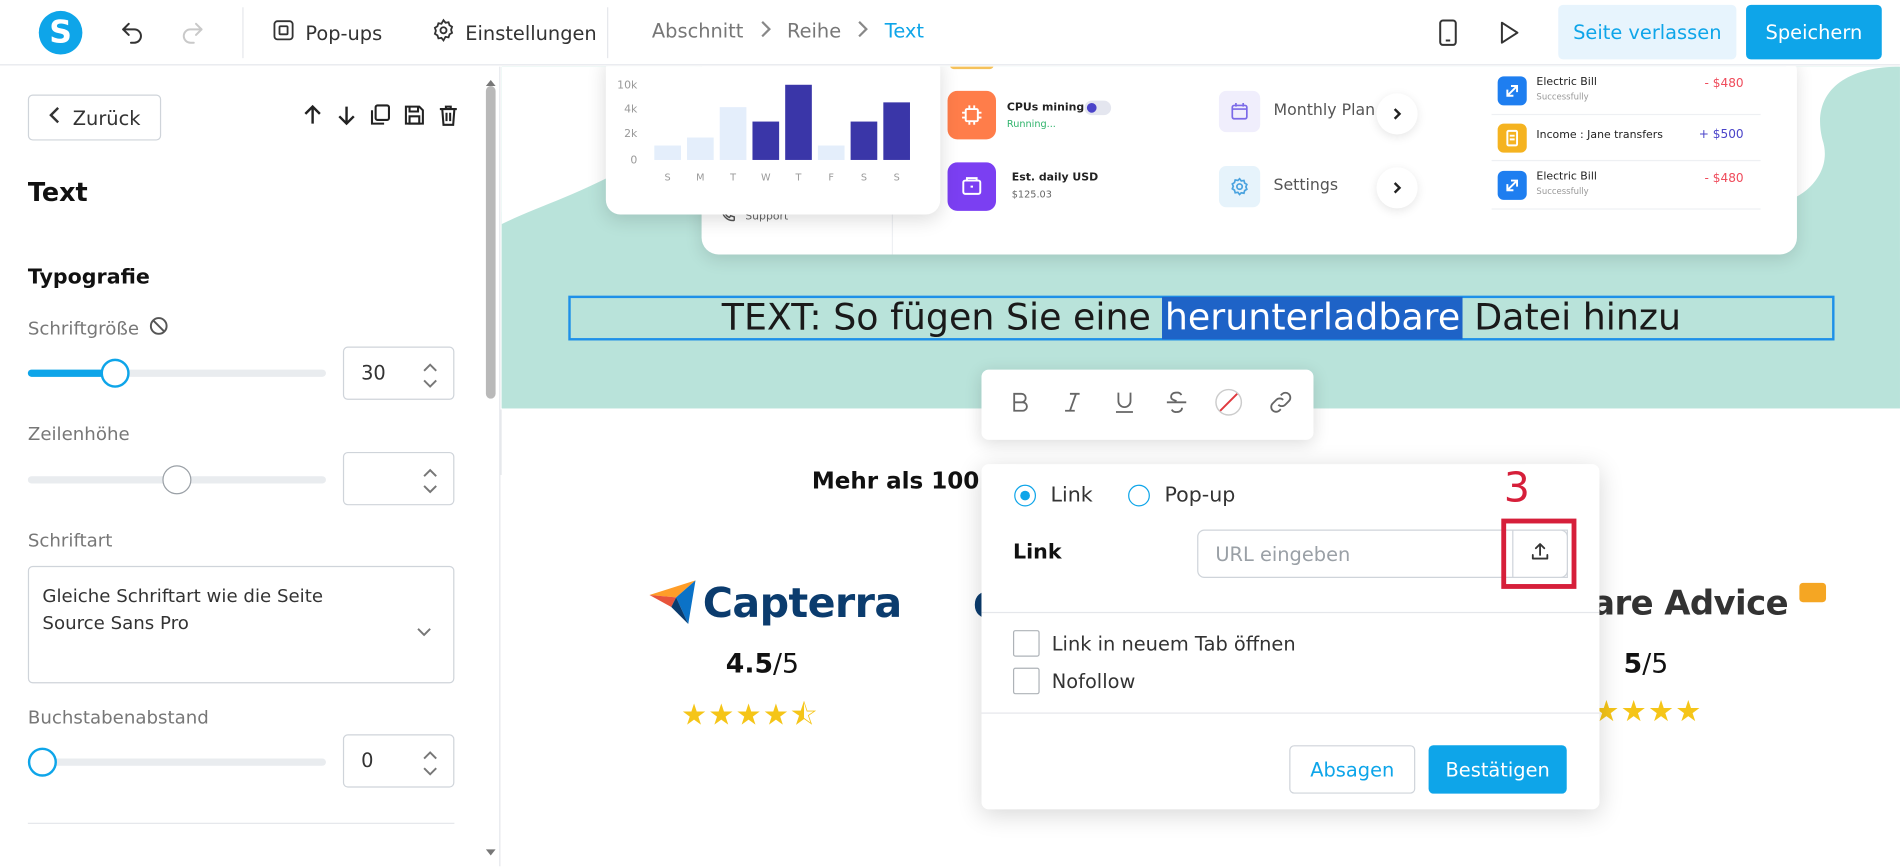 The height and width of the screenshot is (867, 1900). I want to click on text-format-toolbar, so click(1147, 404).